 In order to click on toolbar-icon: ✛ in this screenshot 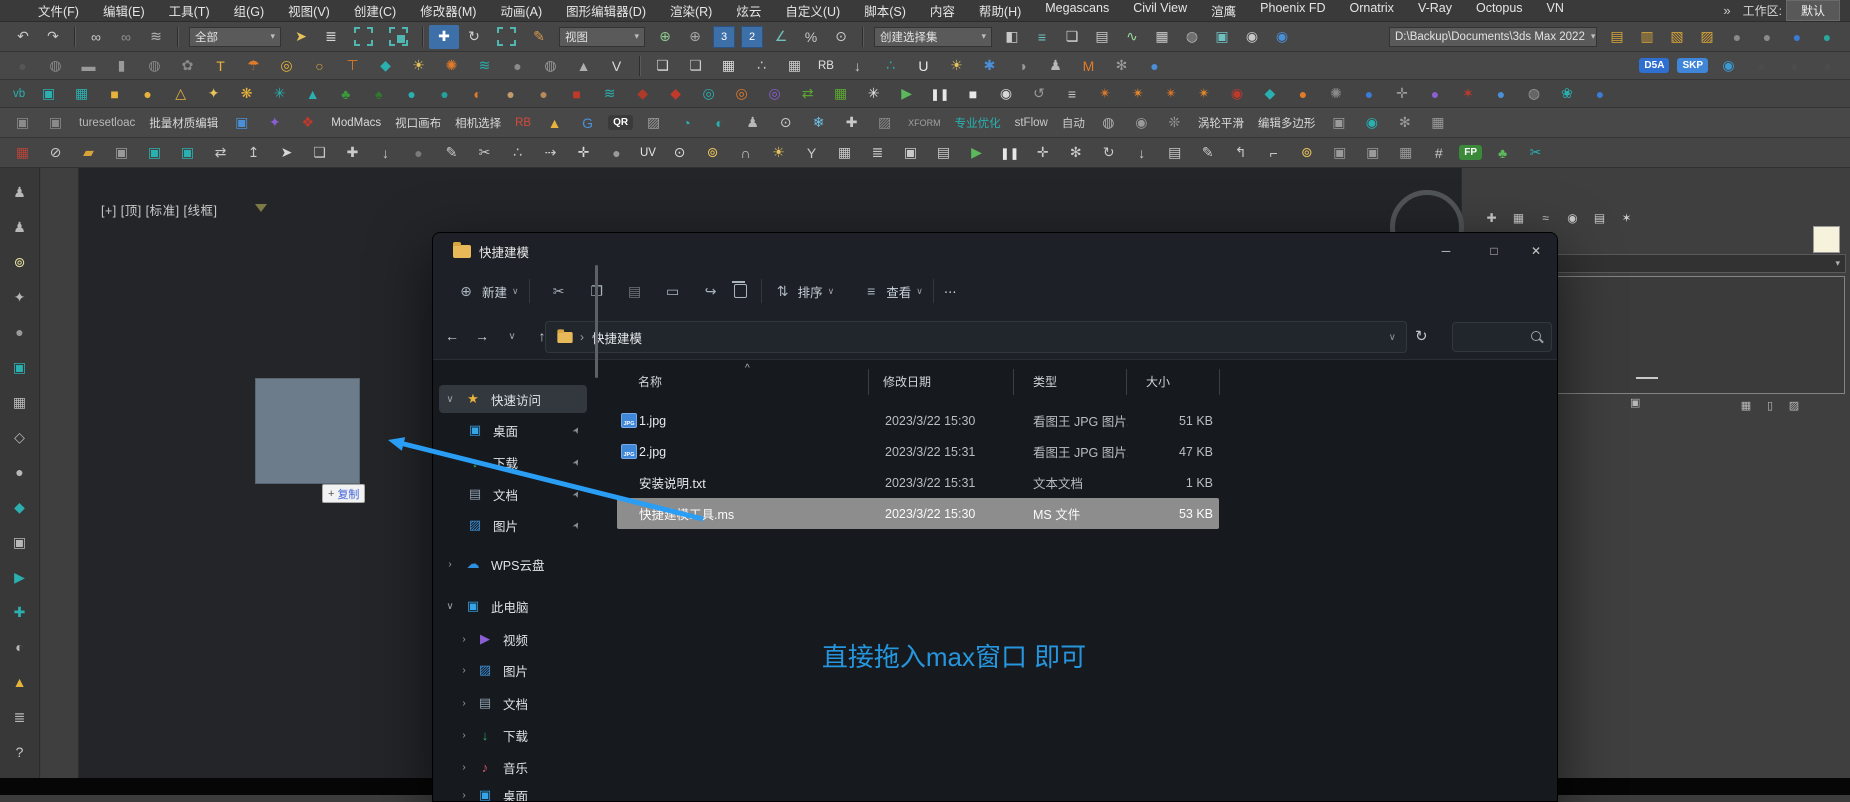, I will do `click(1401, 94)`.